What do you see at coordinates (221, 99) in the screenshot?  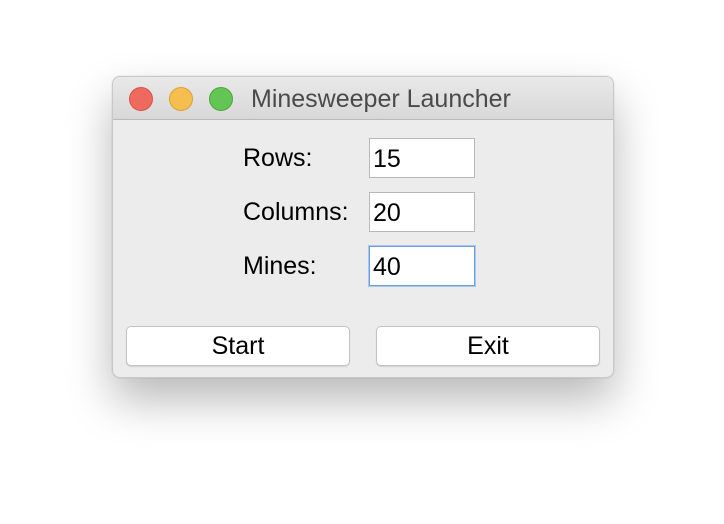 I see `zoom-window-button` at bounding box center [221, 99].